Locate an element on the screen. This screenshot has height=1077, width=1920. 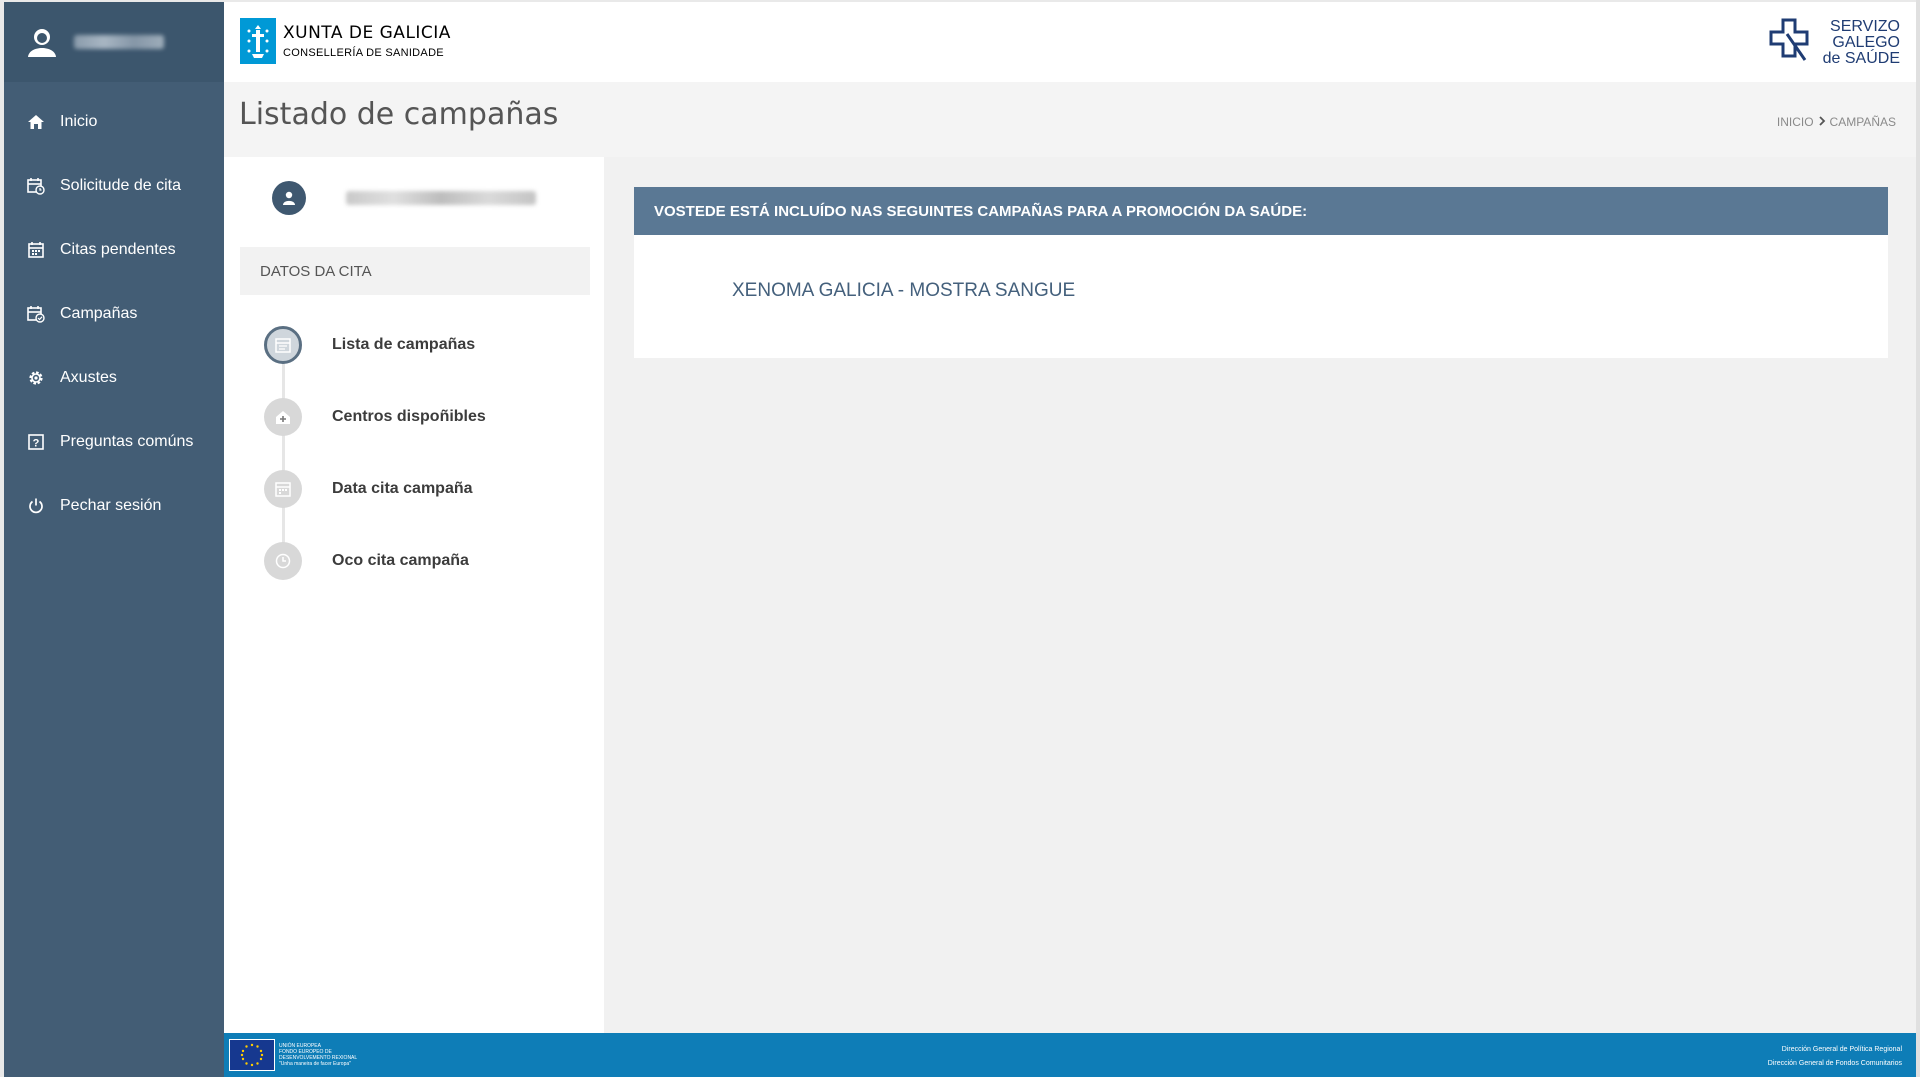
sidebar-item-inicio: Inicio is located at coordinates (114, 122).